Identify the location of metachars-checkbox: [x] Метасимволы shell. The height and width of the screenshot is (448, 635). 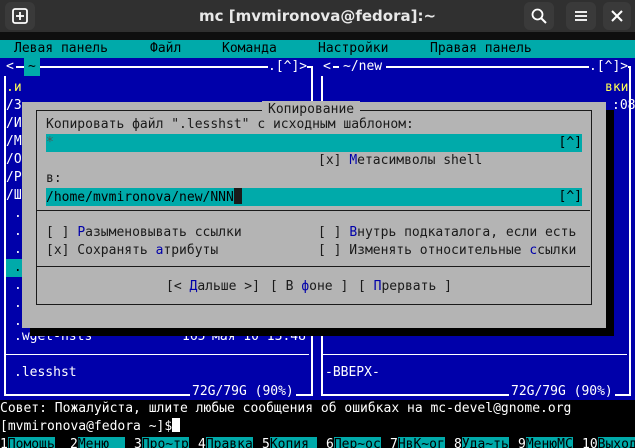
(400, 161).